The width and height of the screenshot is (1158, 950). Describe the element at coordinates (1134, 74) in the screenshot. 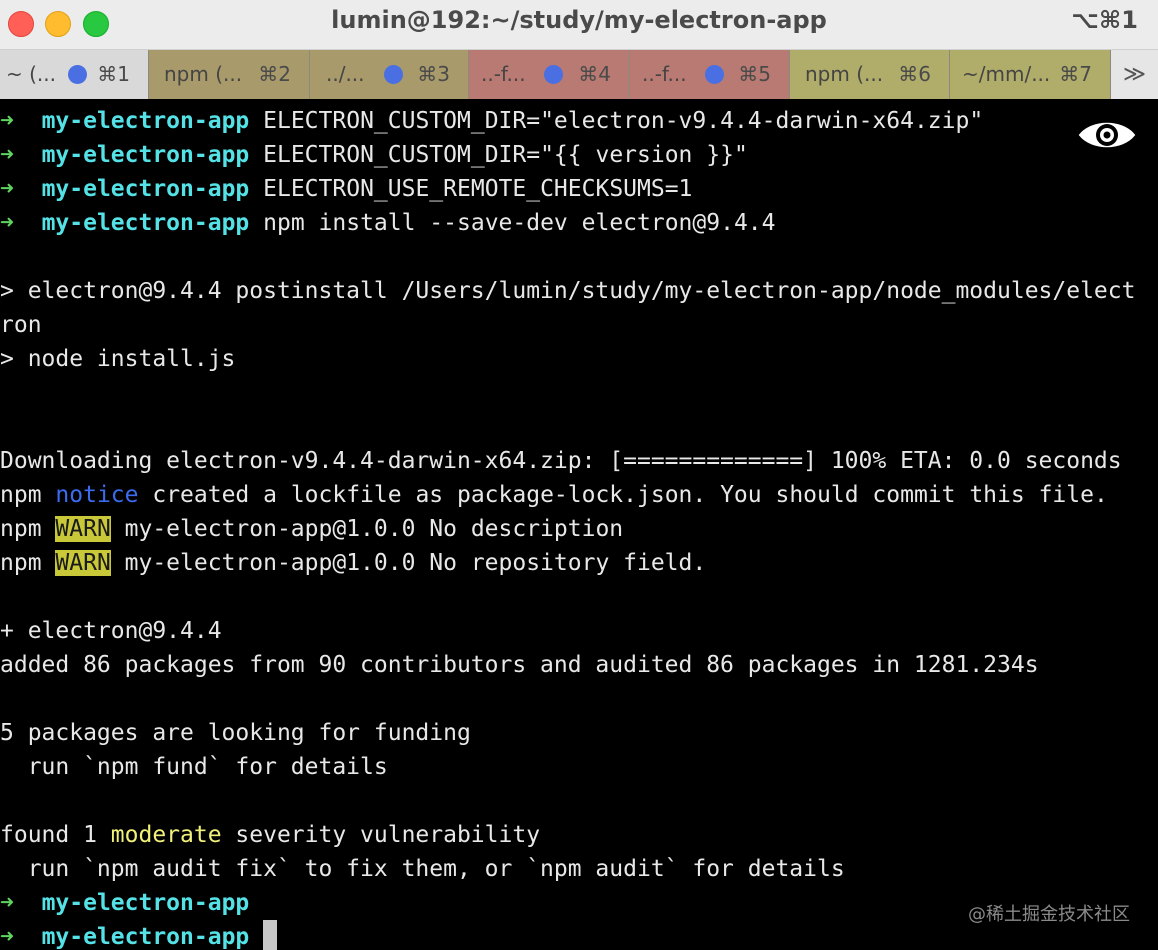

I see `tab-overflow-button: ≫` at that location.